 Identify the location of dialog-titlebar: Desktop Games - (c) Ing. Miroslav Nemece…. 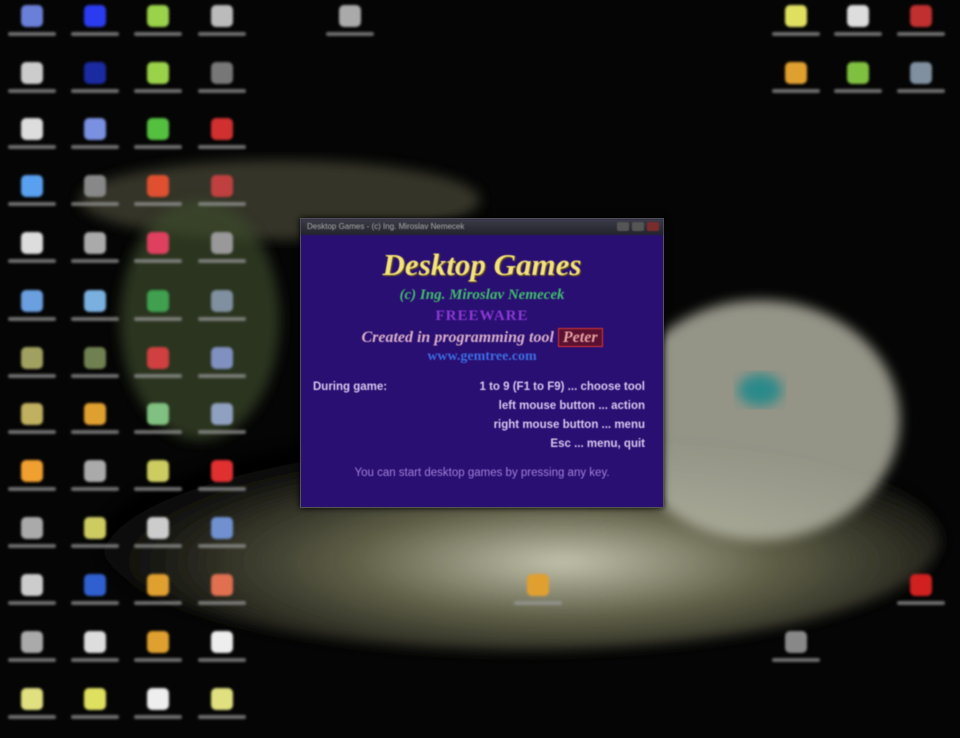
(482, 227).